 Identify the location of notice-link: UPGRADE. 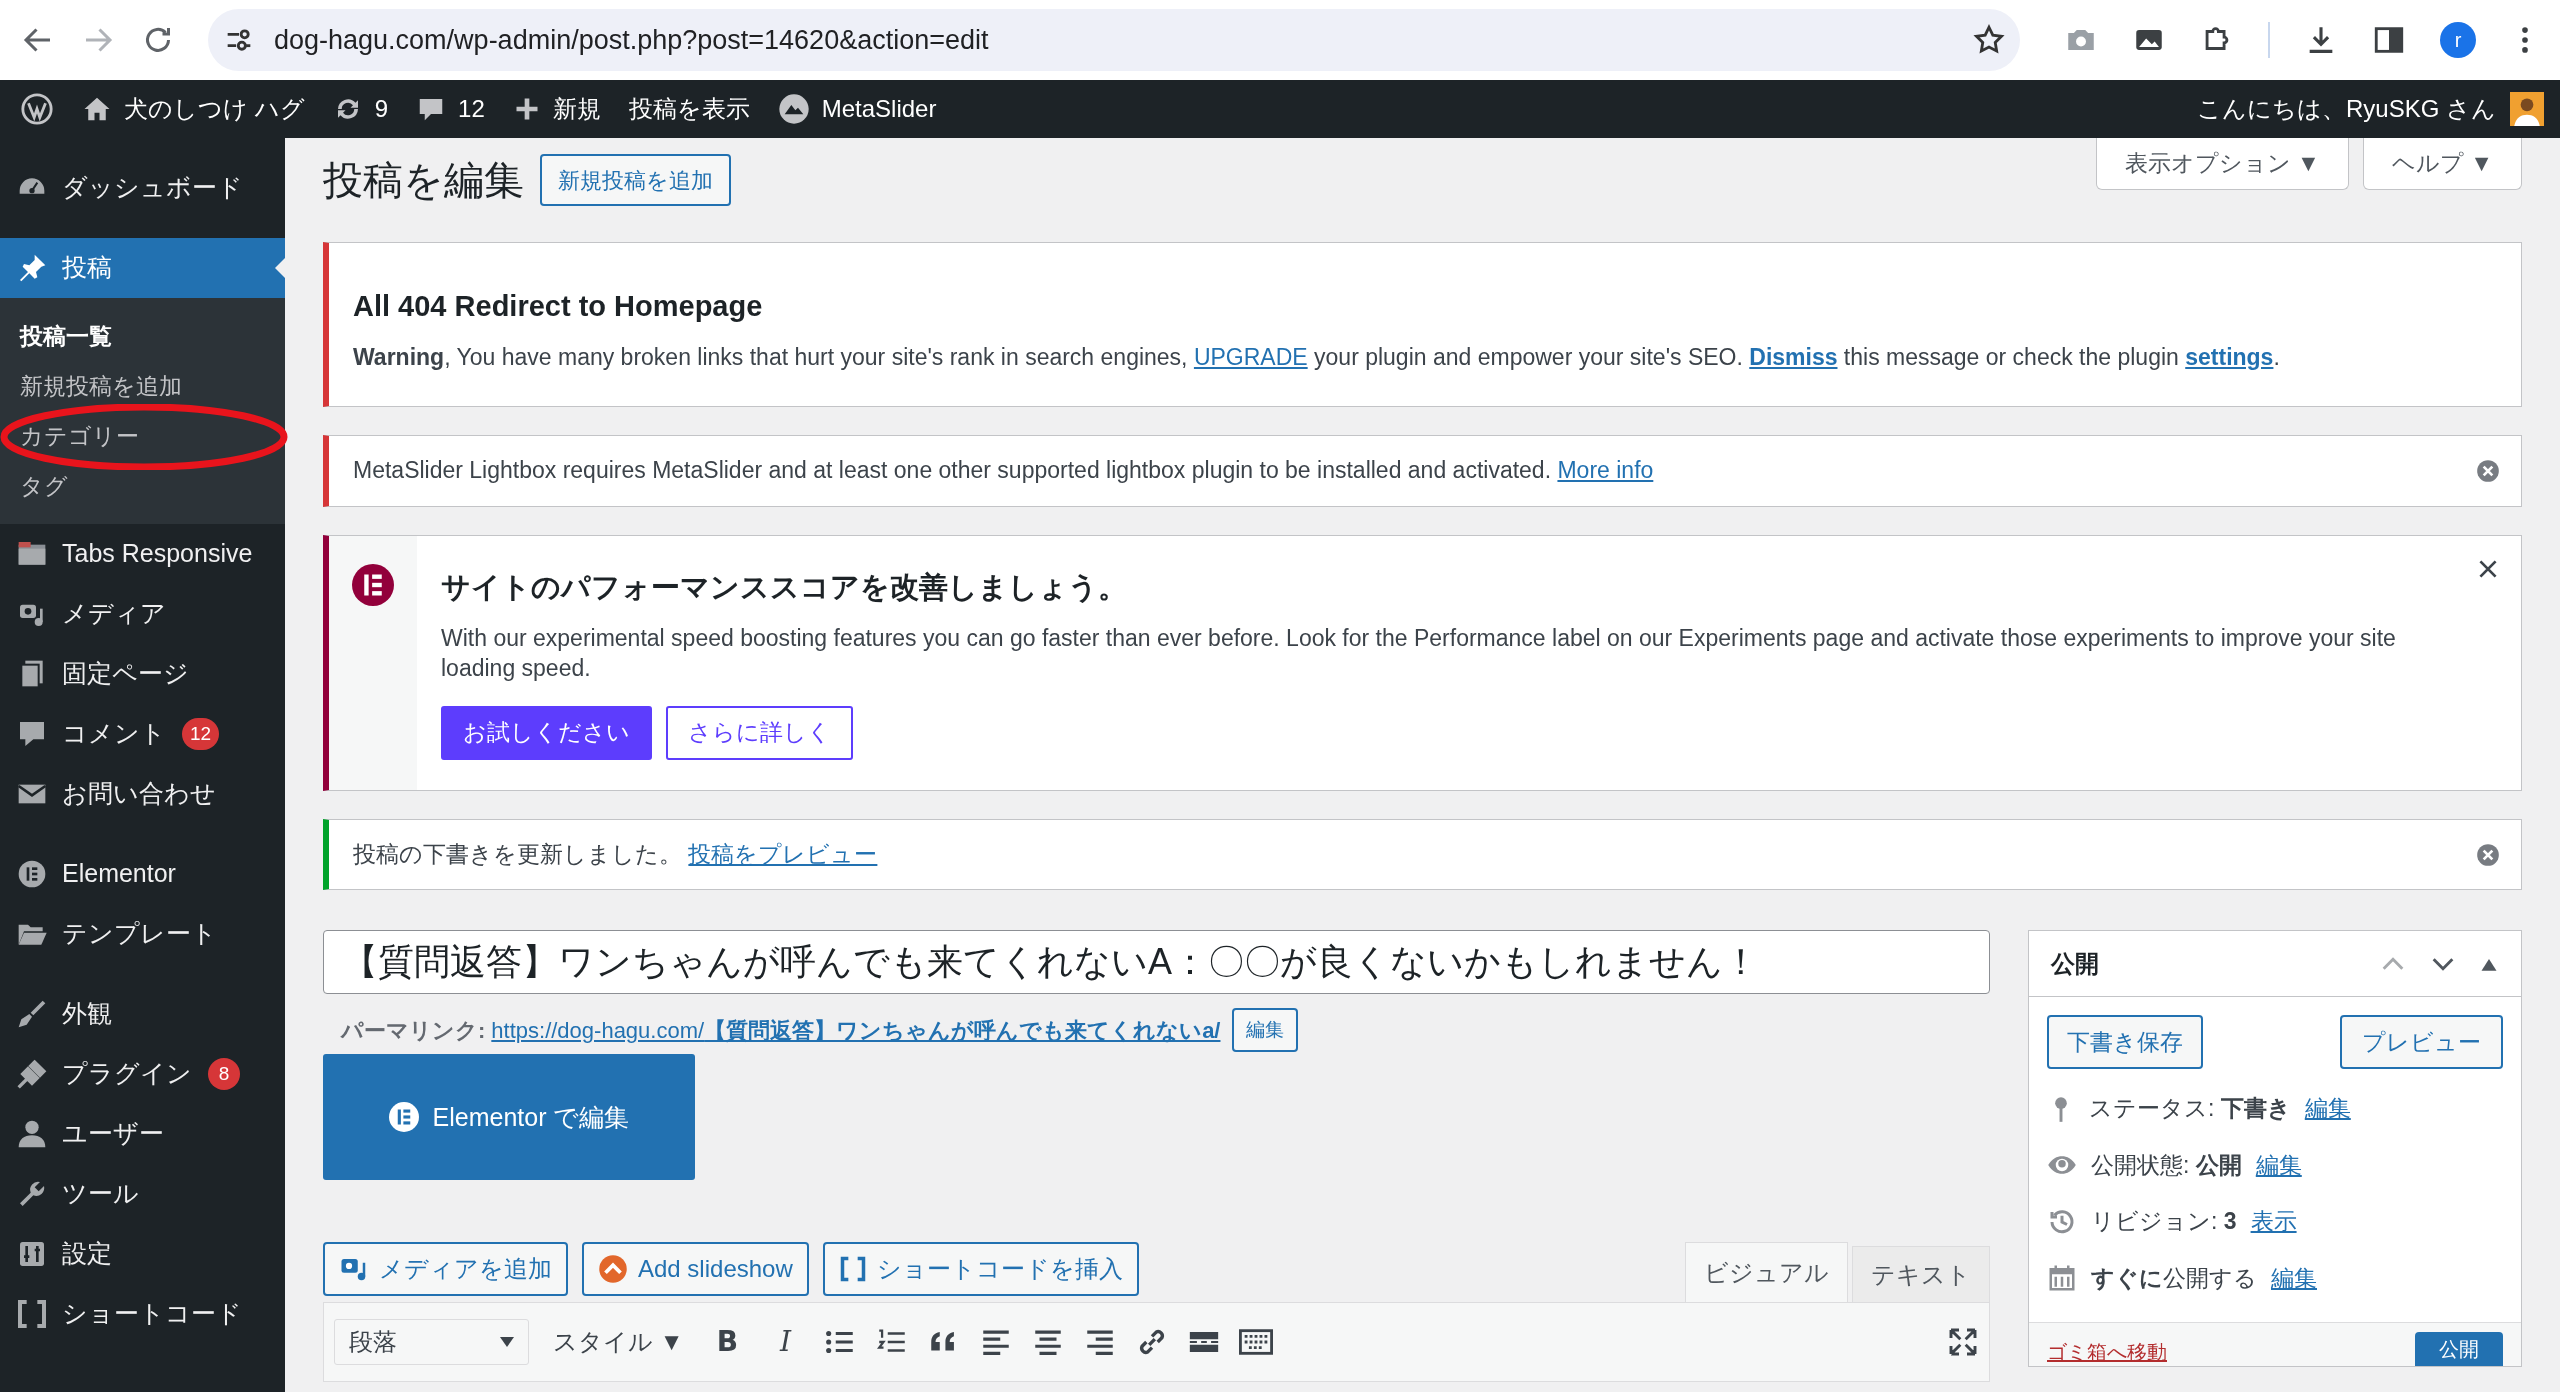
(1250, 356).